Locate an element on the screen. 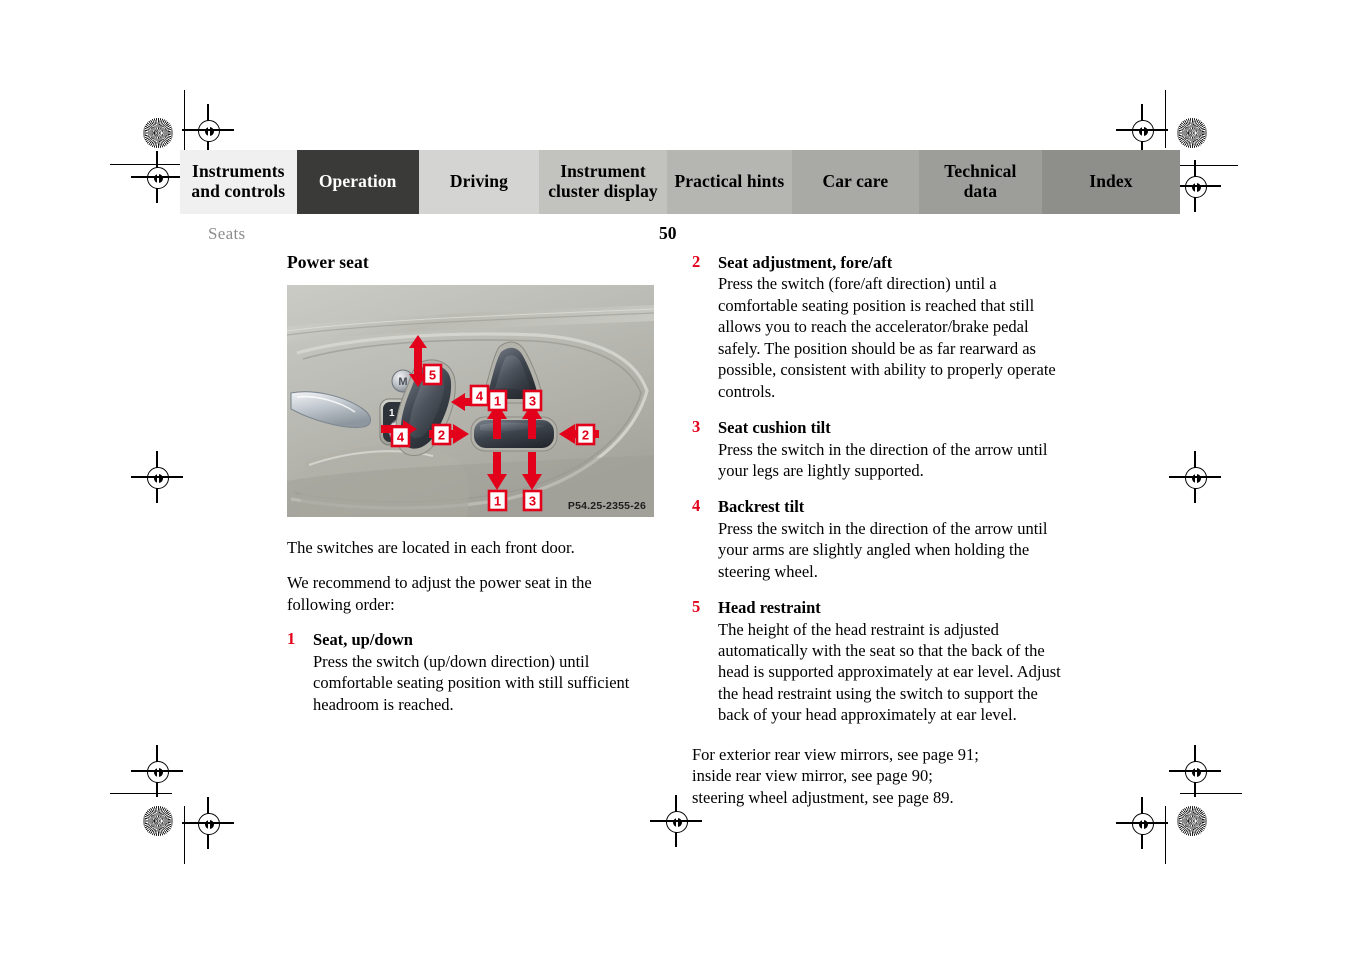 This screenshot has width=1351, height=954. step-heading: Head restraint is located at coordinates (769, 608).